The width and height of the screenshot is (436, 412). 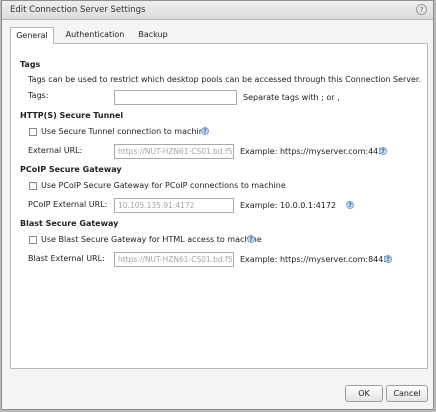 I want to click on tags-heading: Tags, so click(x=30, y=64).